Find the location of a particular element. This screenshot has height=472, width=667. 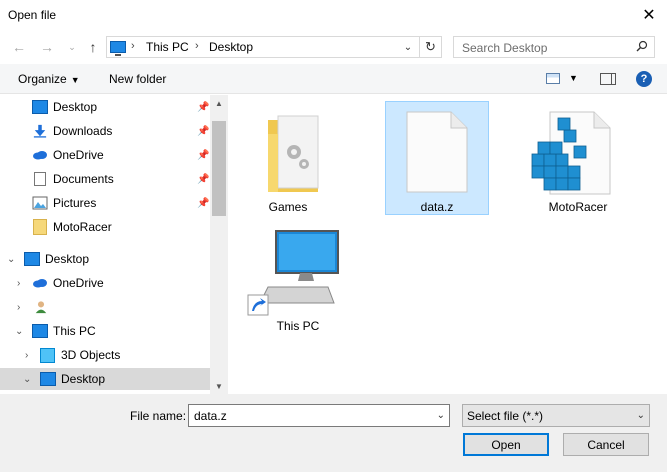

file-item-games: Games is located at coordinates (288, 159).